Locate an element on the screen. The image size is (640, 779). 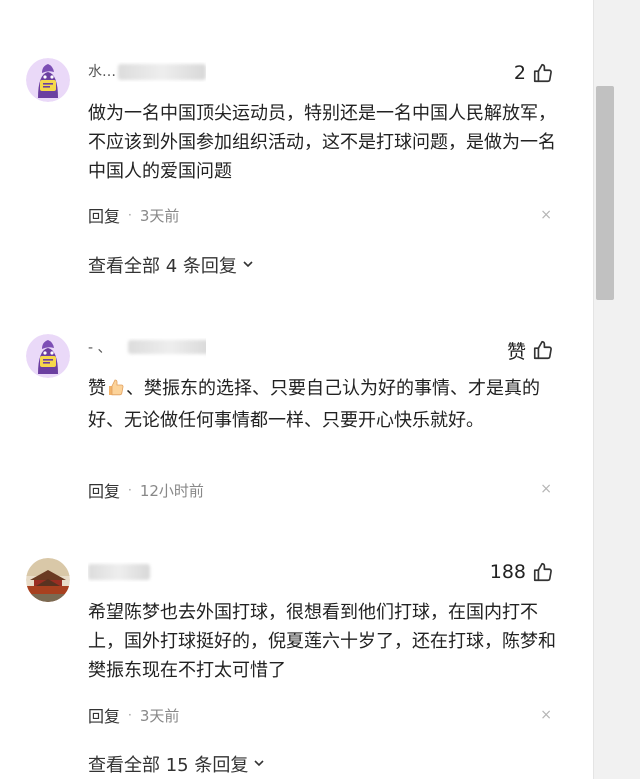
like-button: 2 is located at coordinates (534, 73).